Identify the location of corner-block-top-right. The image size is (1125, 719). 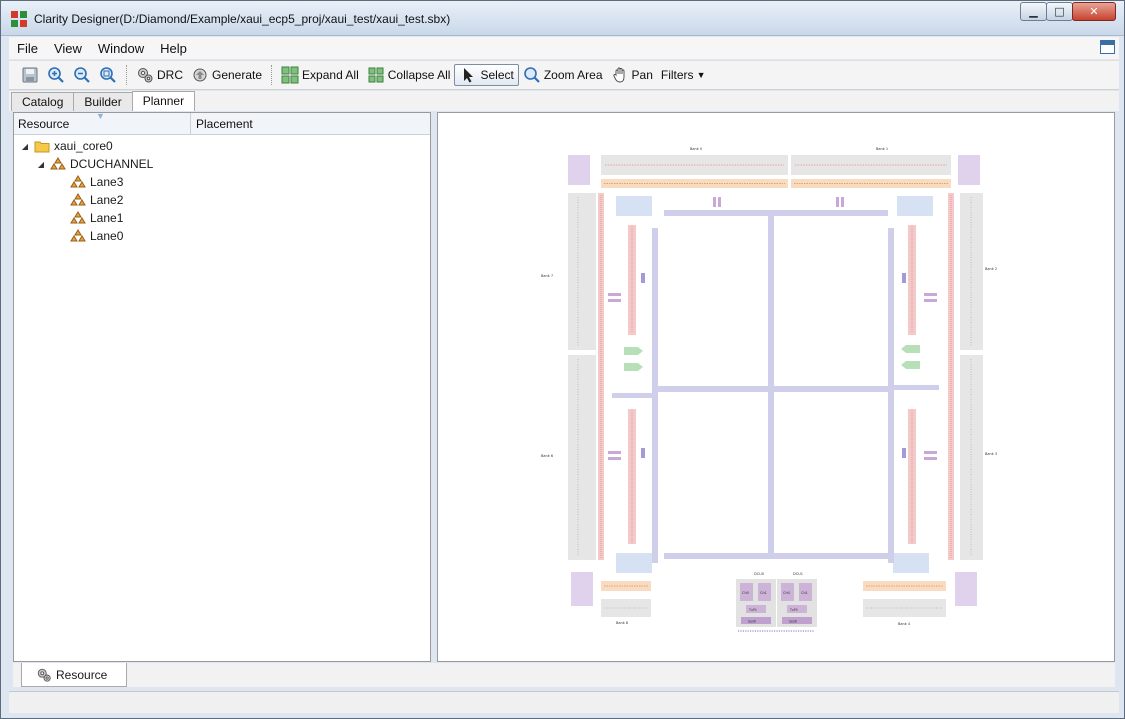
(969, 170).